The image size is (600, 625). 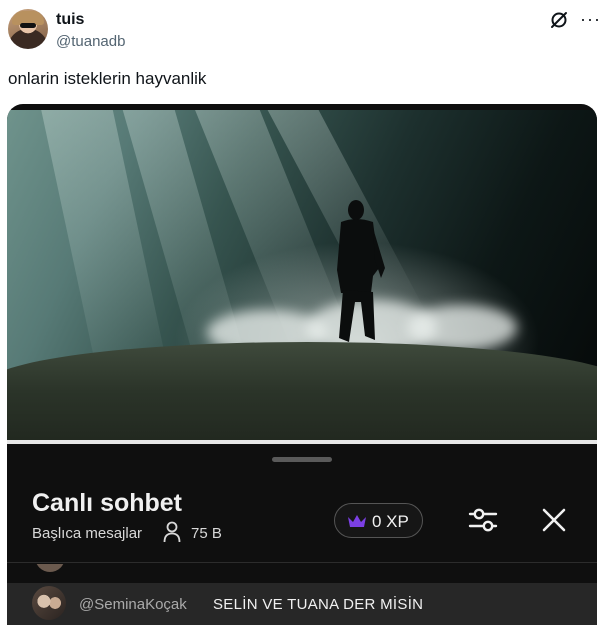 I want to click on more-icon: ···, so click(x=590, y=19).